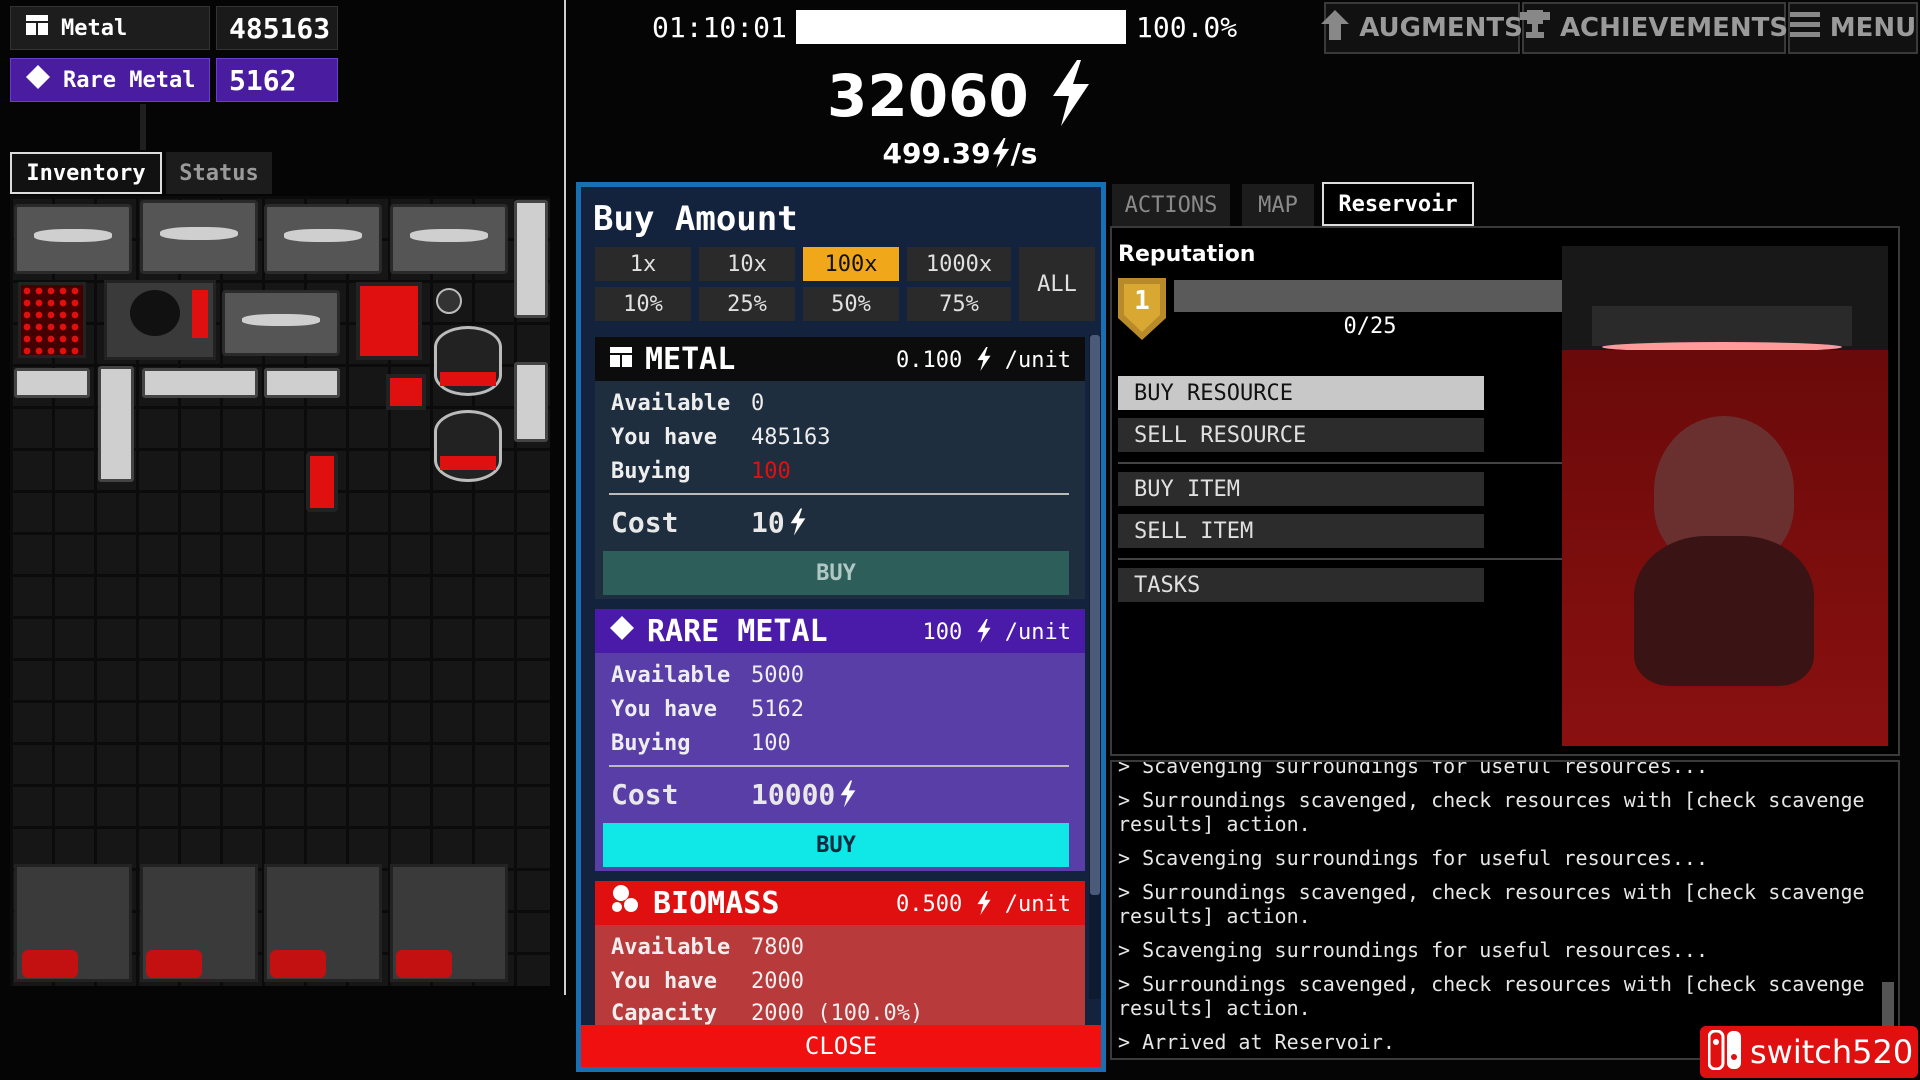 Image resolution: width=1920 pixels, height=1080 pixels. Describe the element at coordinates (50, 964) in the screenshot. I see `battery-red-cap` at that location.